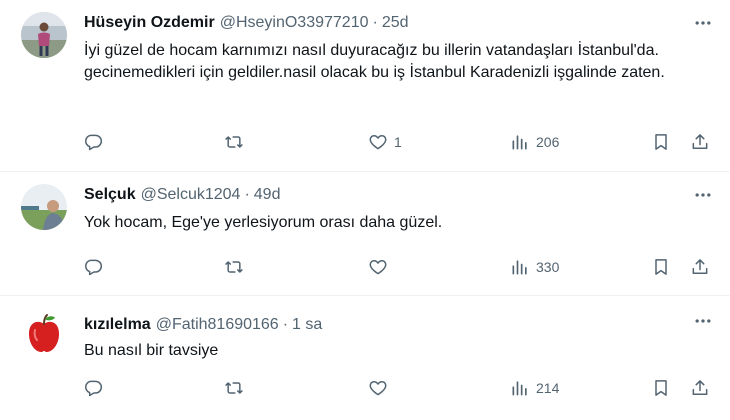 This screenshot has width=730, height=420. I want to click on like-count: 1, so click(398, 142).